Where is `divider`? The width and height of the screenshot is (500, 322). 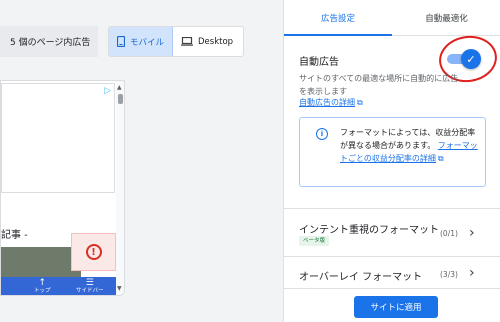 divider is located at coordinates (392, 256).